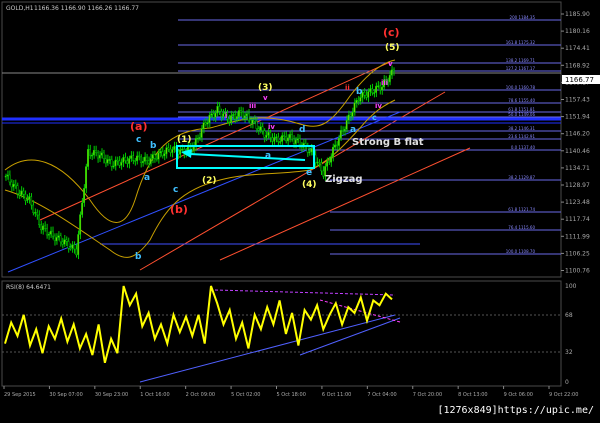  I want to click on wave-e-small: e, so click(309, 173).